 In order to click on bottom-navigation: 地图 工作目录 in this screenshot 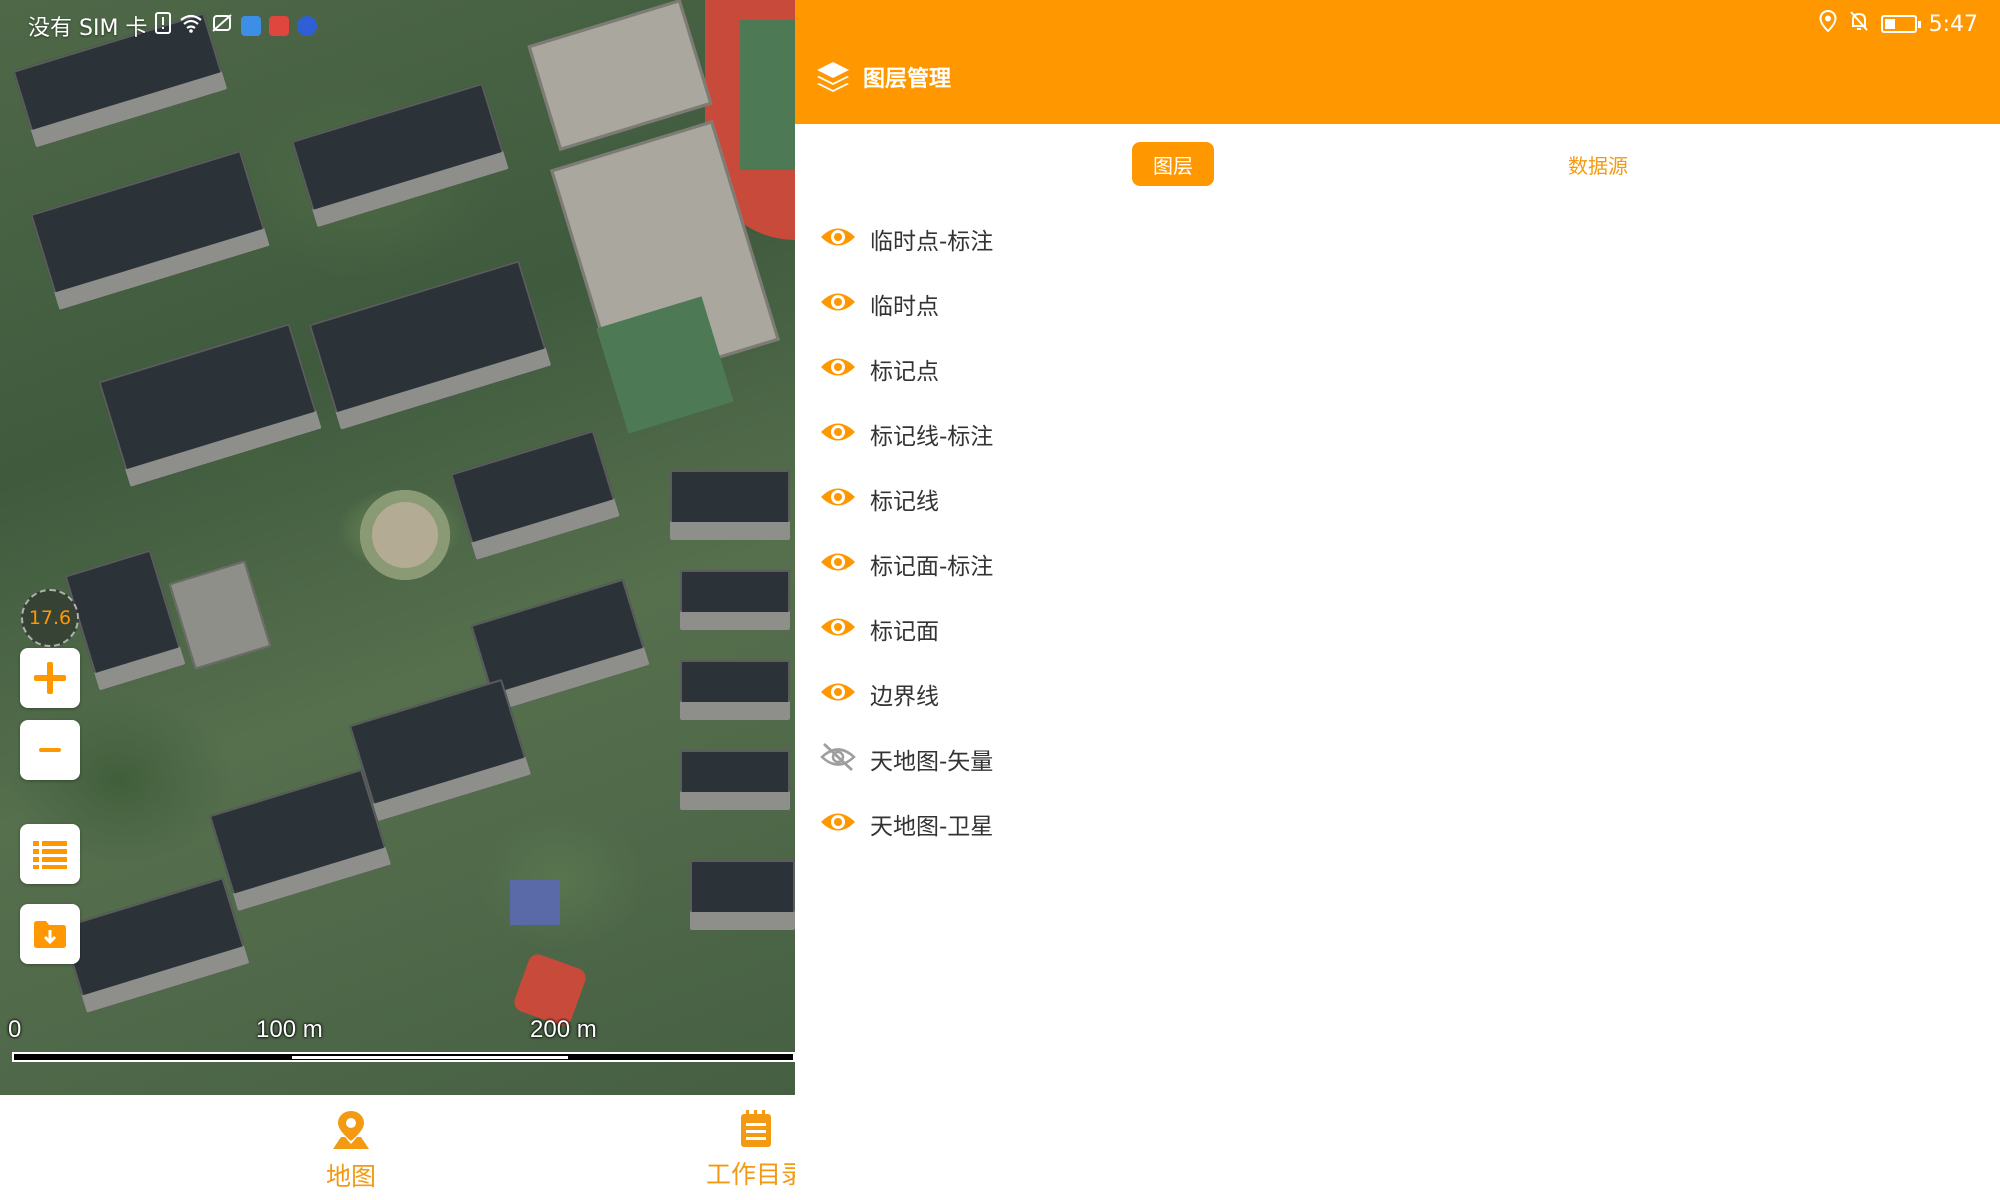, I will do `click(397, 1147)`.